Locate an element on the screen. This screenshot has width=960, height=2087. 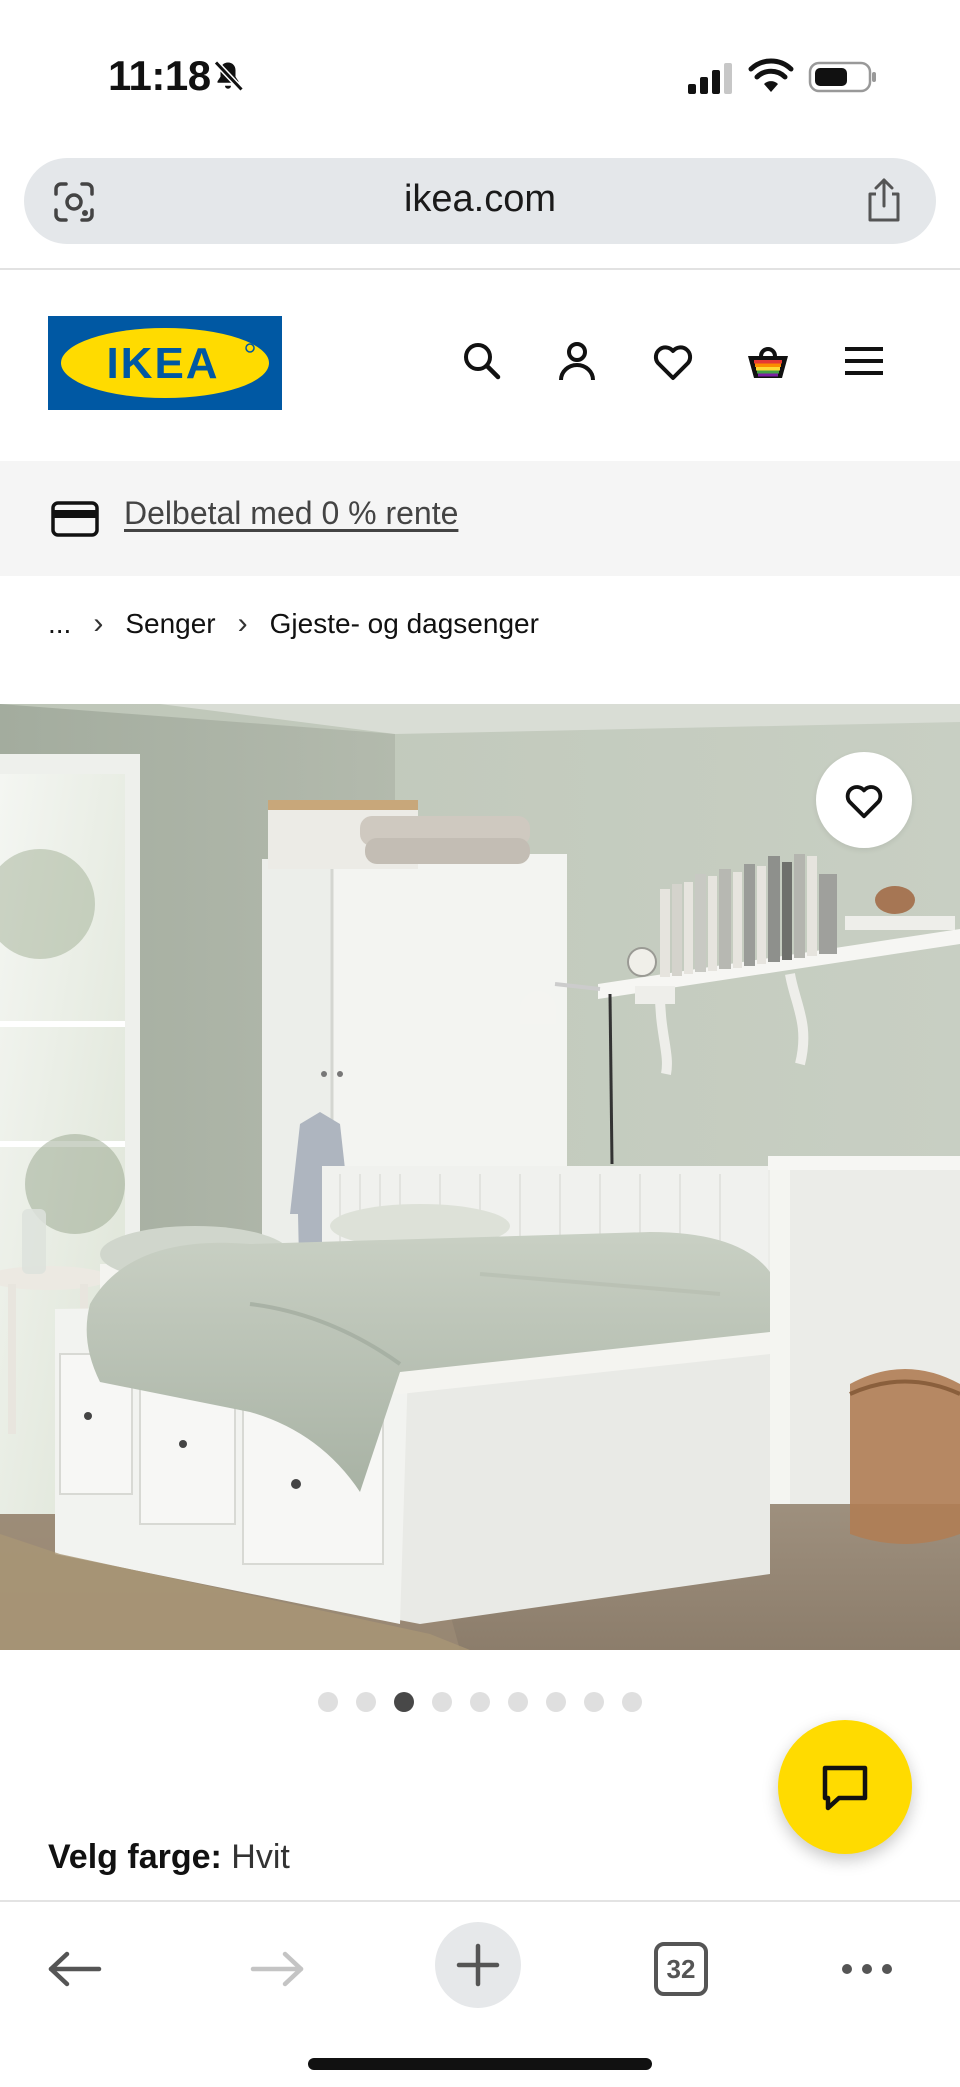
ikea-logo: IKEA is located at coordinates (165, 363).